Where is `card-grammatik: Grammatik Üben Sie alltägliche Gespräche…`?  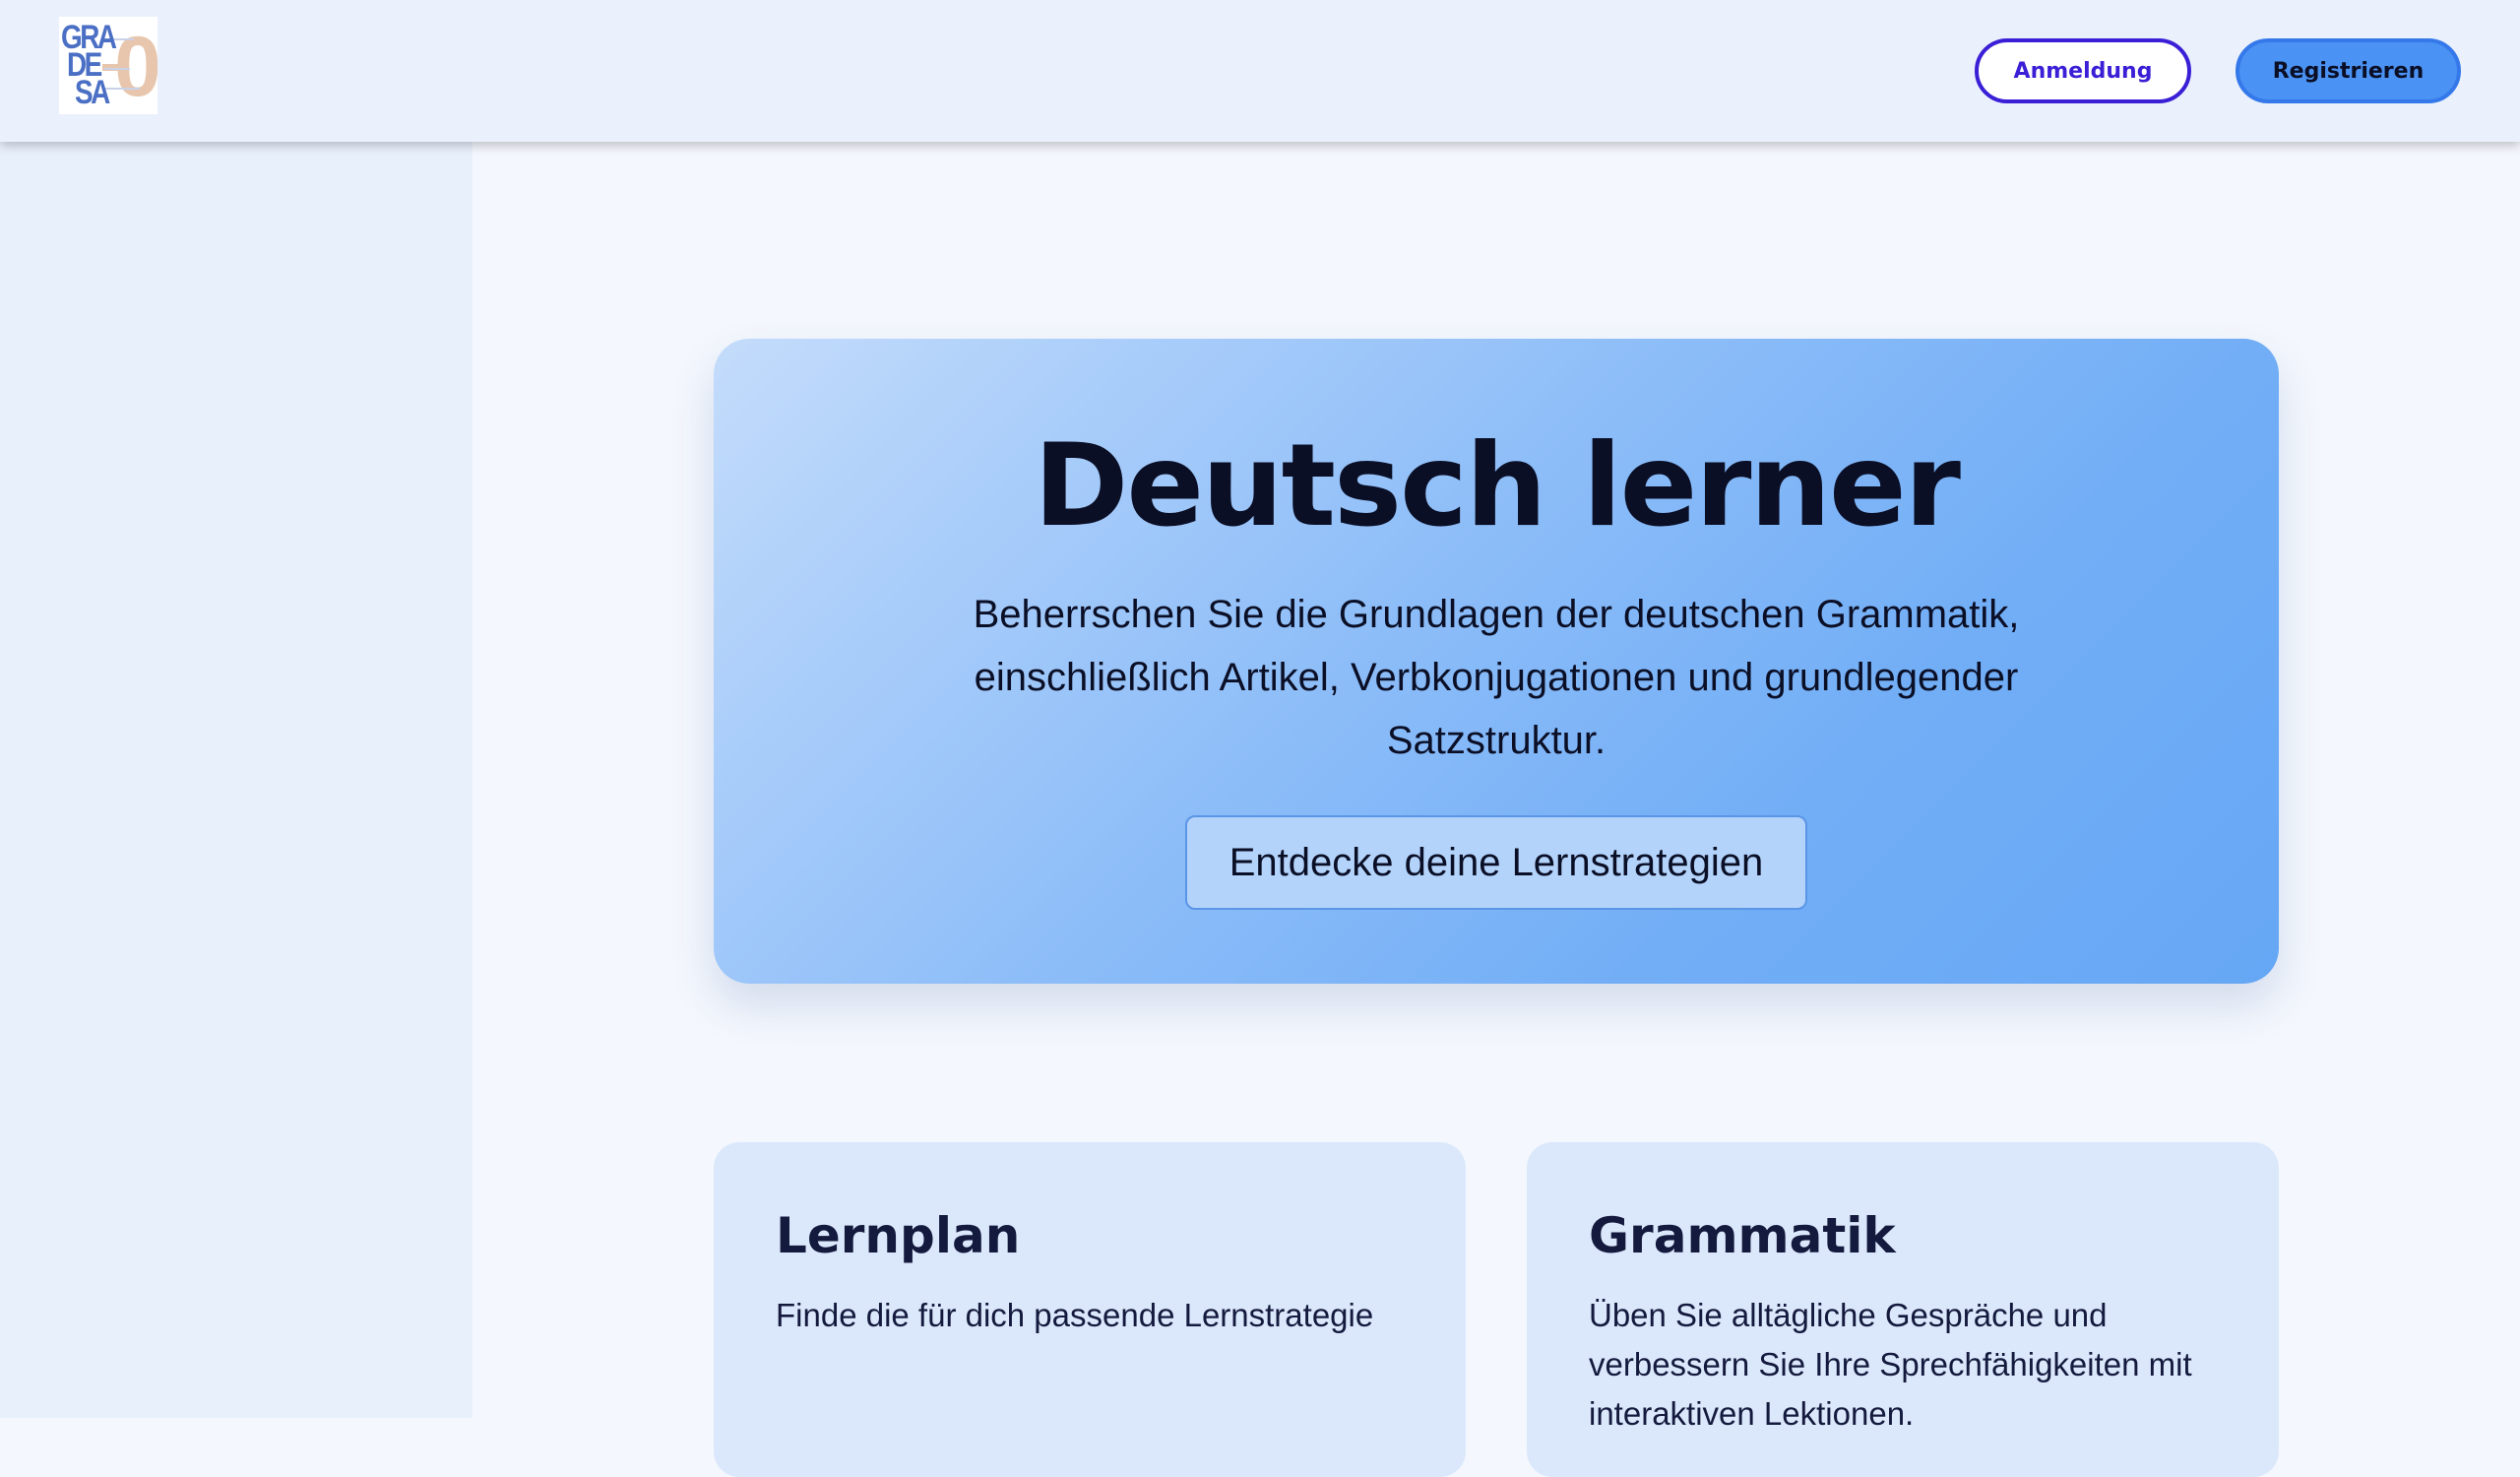 card-grammatik: Grammatik Üben Sie alltägliche Gespräche… is located at coordinates (1903, 1310).